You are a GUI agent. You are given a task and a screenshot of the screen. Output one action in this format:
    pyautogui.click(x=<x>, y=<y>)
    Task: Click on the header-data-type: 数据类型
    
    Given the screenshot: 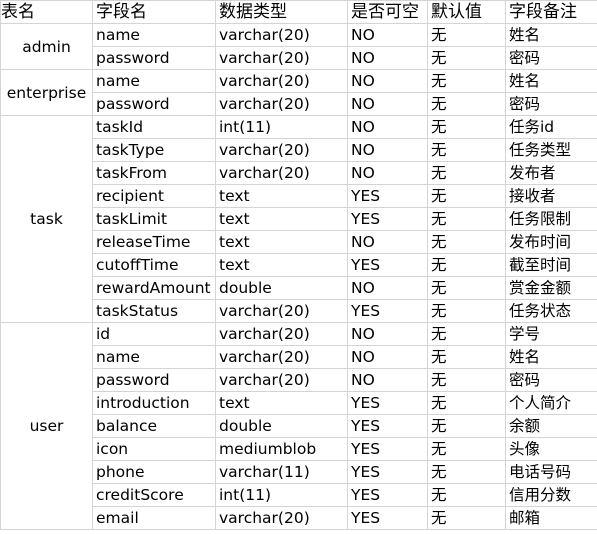 What is the action you would take?
    pyautogui.click(x=281, y=12)
    